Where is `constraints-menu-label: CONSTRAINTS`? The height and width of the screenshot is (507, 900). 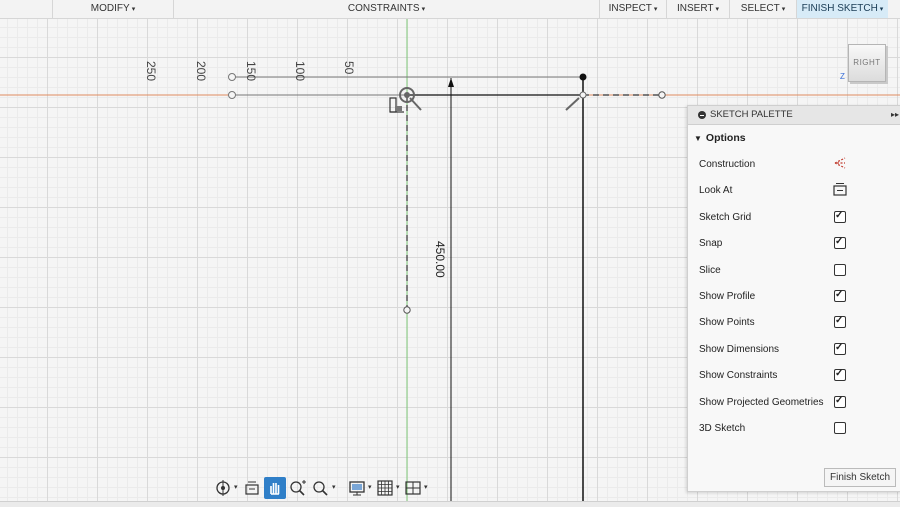
constraints-menu-label: CONSTRAINTS is located at coordinates (383, 8).